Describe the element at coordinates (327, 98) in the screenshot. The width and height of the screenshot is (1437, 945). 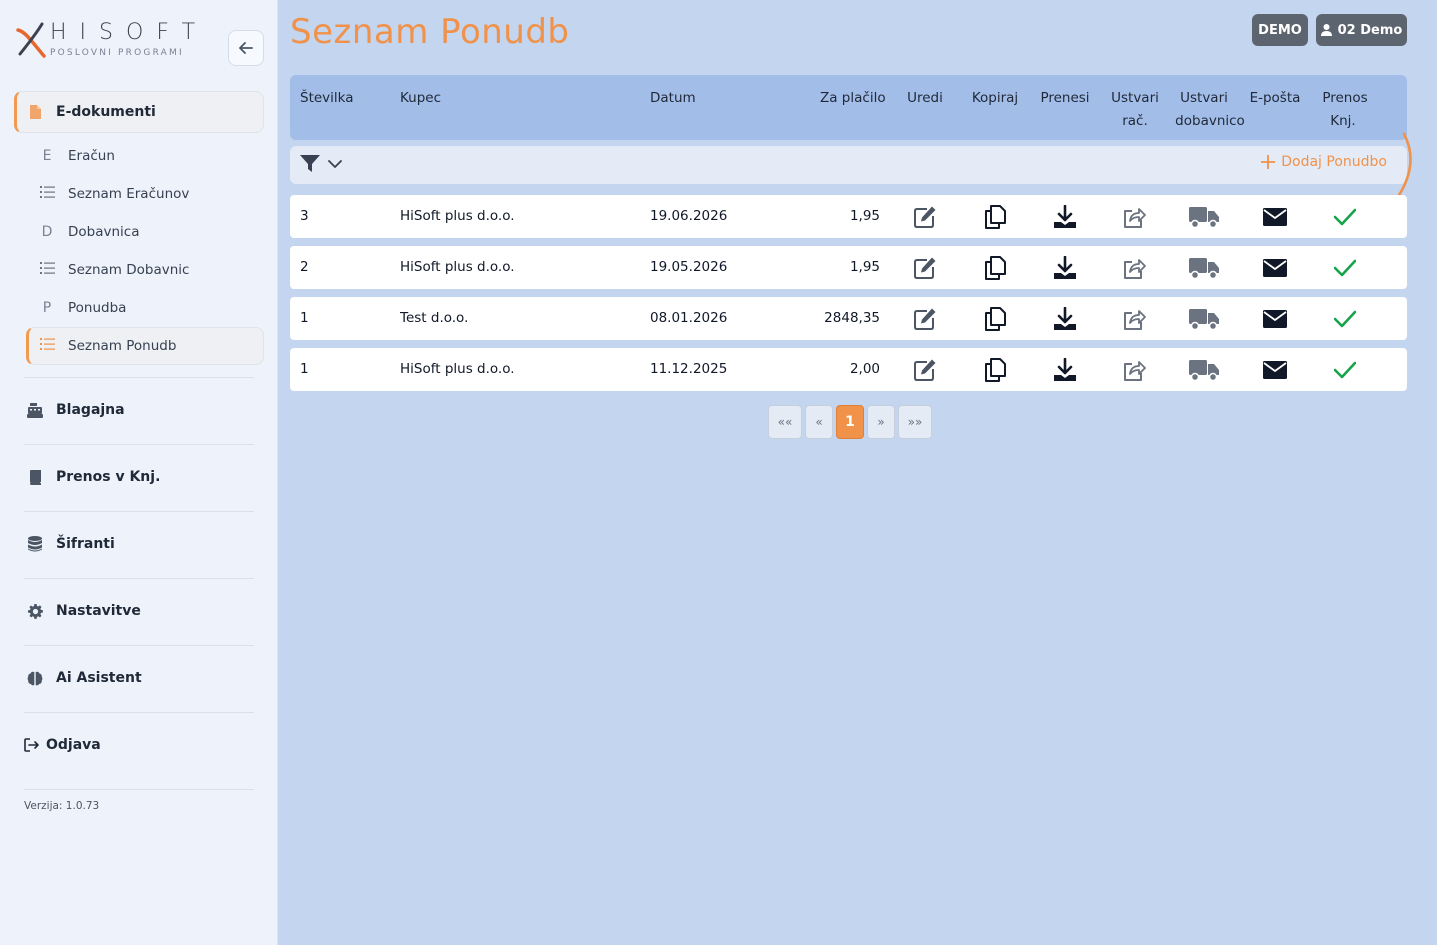
I see `col-stevilka: Številka` at that location.